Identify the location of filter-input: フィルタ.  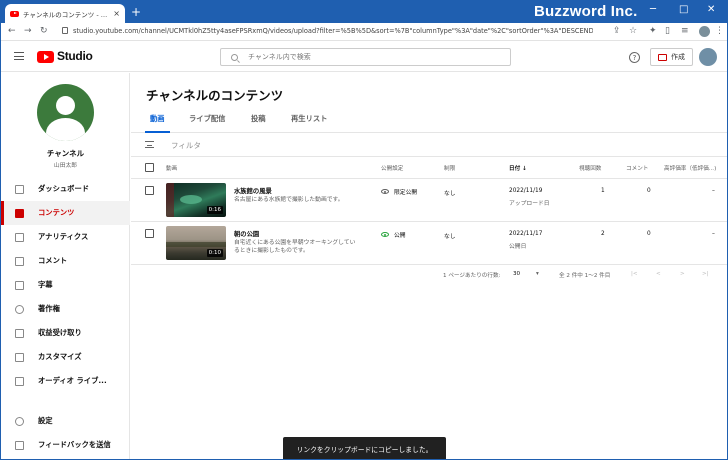
(186, 145).